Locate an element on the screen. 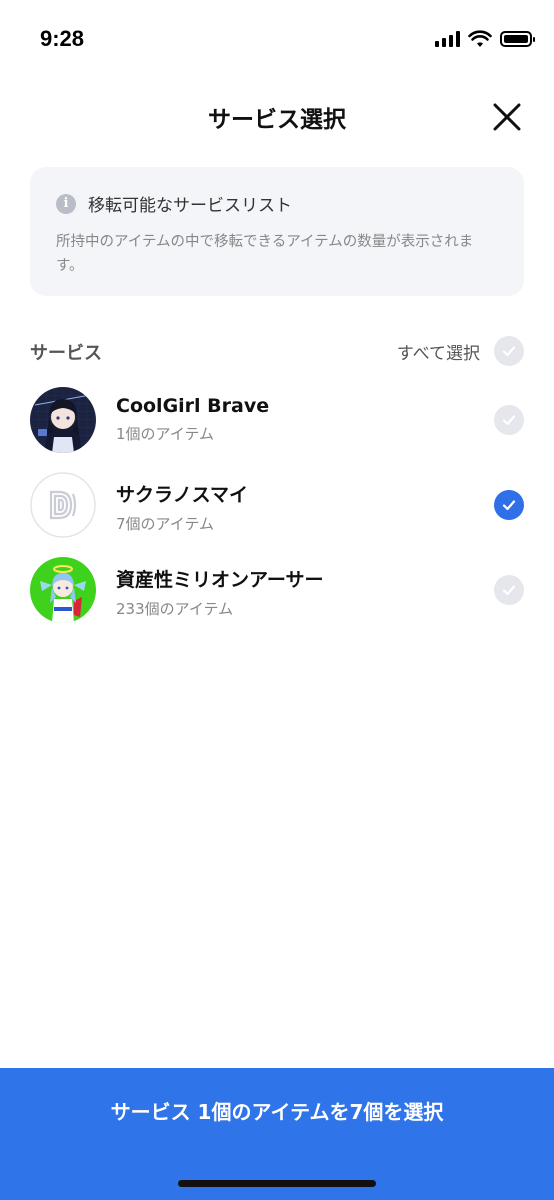 The image size is (554, 1200). service-name: 資産性ミリオンアーサー is located at coordinates (220, 580).